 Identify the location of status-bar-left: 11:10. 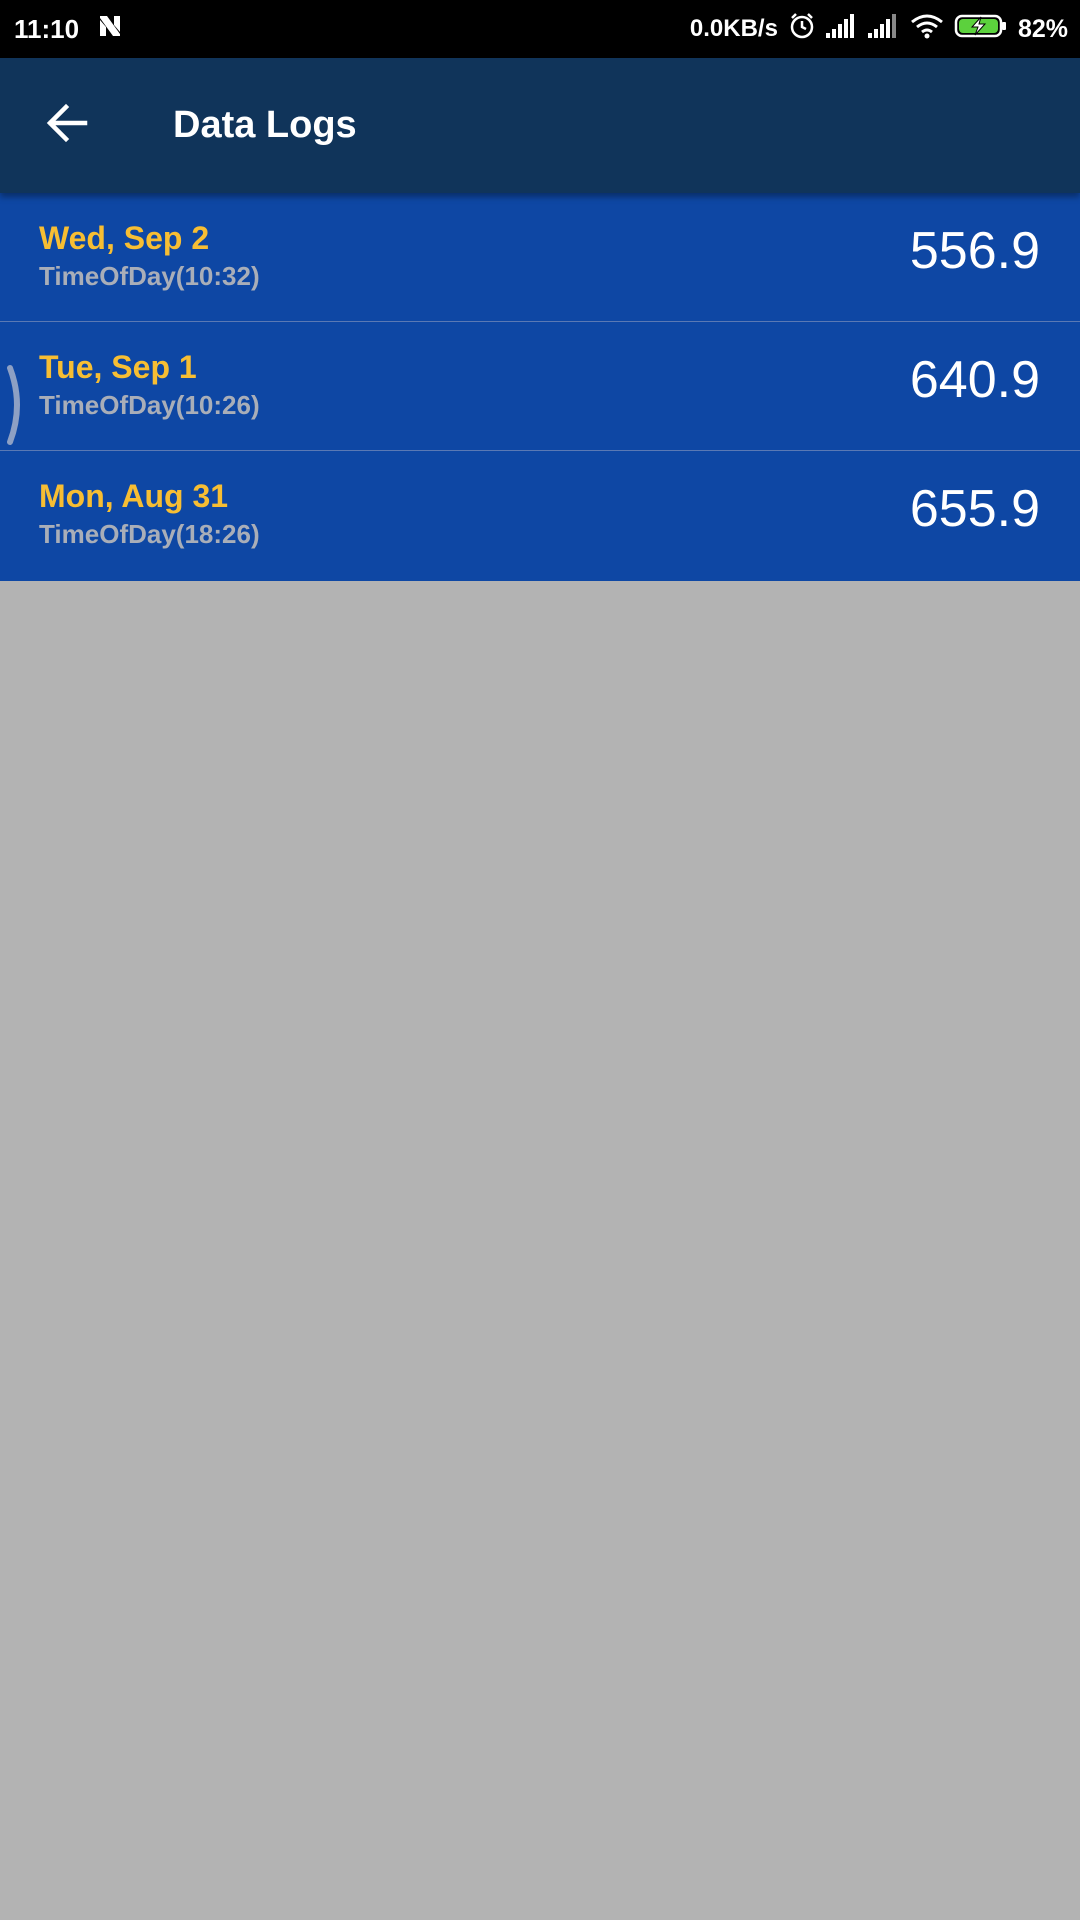
(68, 29).